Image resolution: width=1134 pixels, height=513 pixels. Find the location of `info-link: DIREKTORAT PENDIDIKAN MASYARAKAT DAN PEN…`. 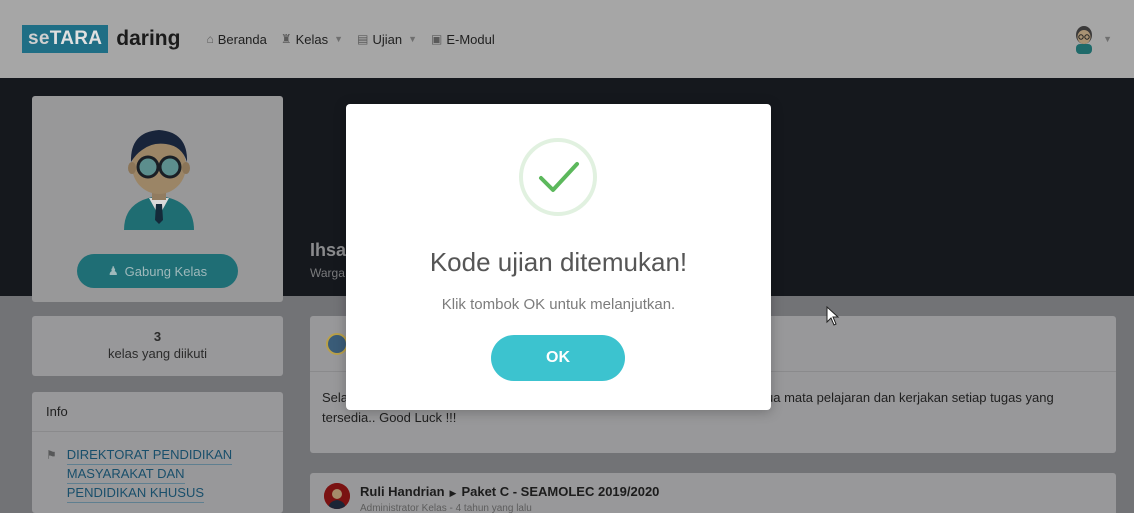

info-link: DIREKTORAT PENDIDIKAN MASYARAKAT DAN PEN… is located at coordinates (149, 474).